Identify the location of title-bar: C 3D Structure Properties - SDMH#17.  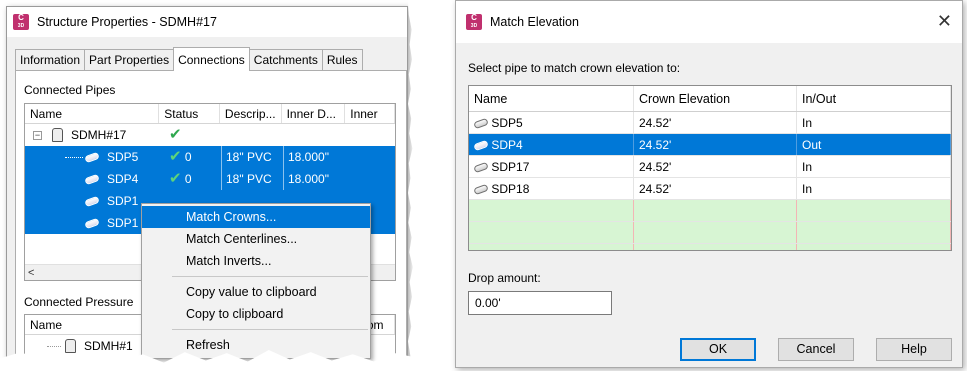
(207, 22).